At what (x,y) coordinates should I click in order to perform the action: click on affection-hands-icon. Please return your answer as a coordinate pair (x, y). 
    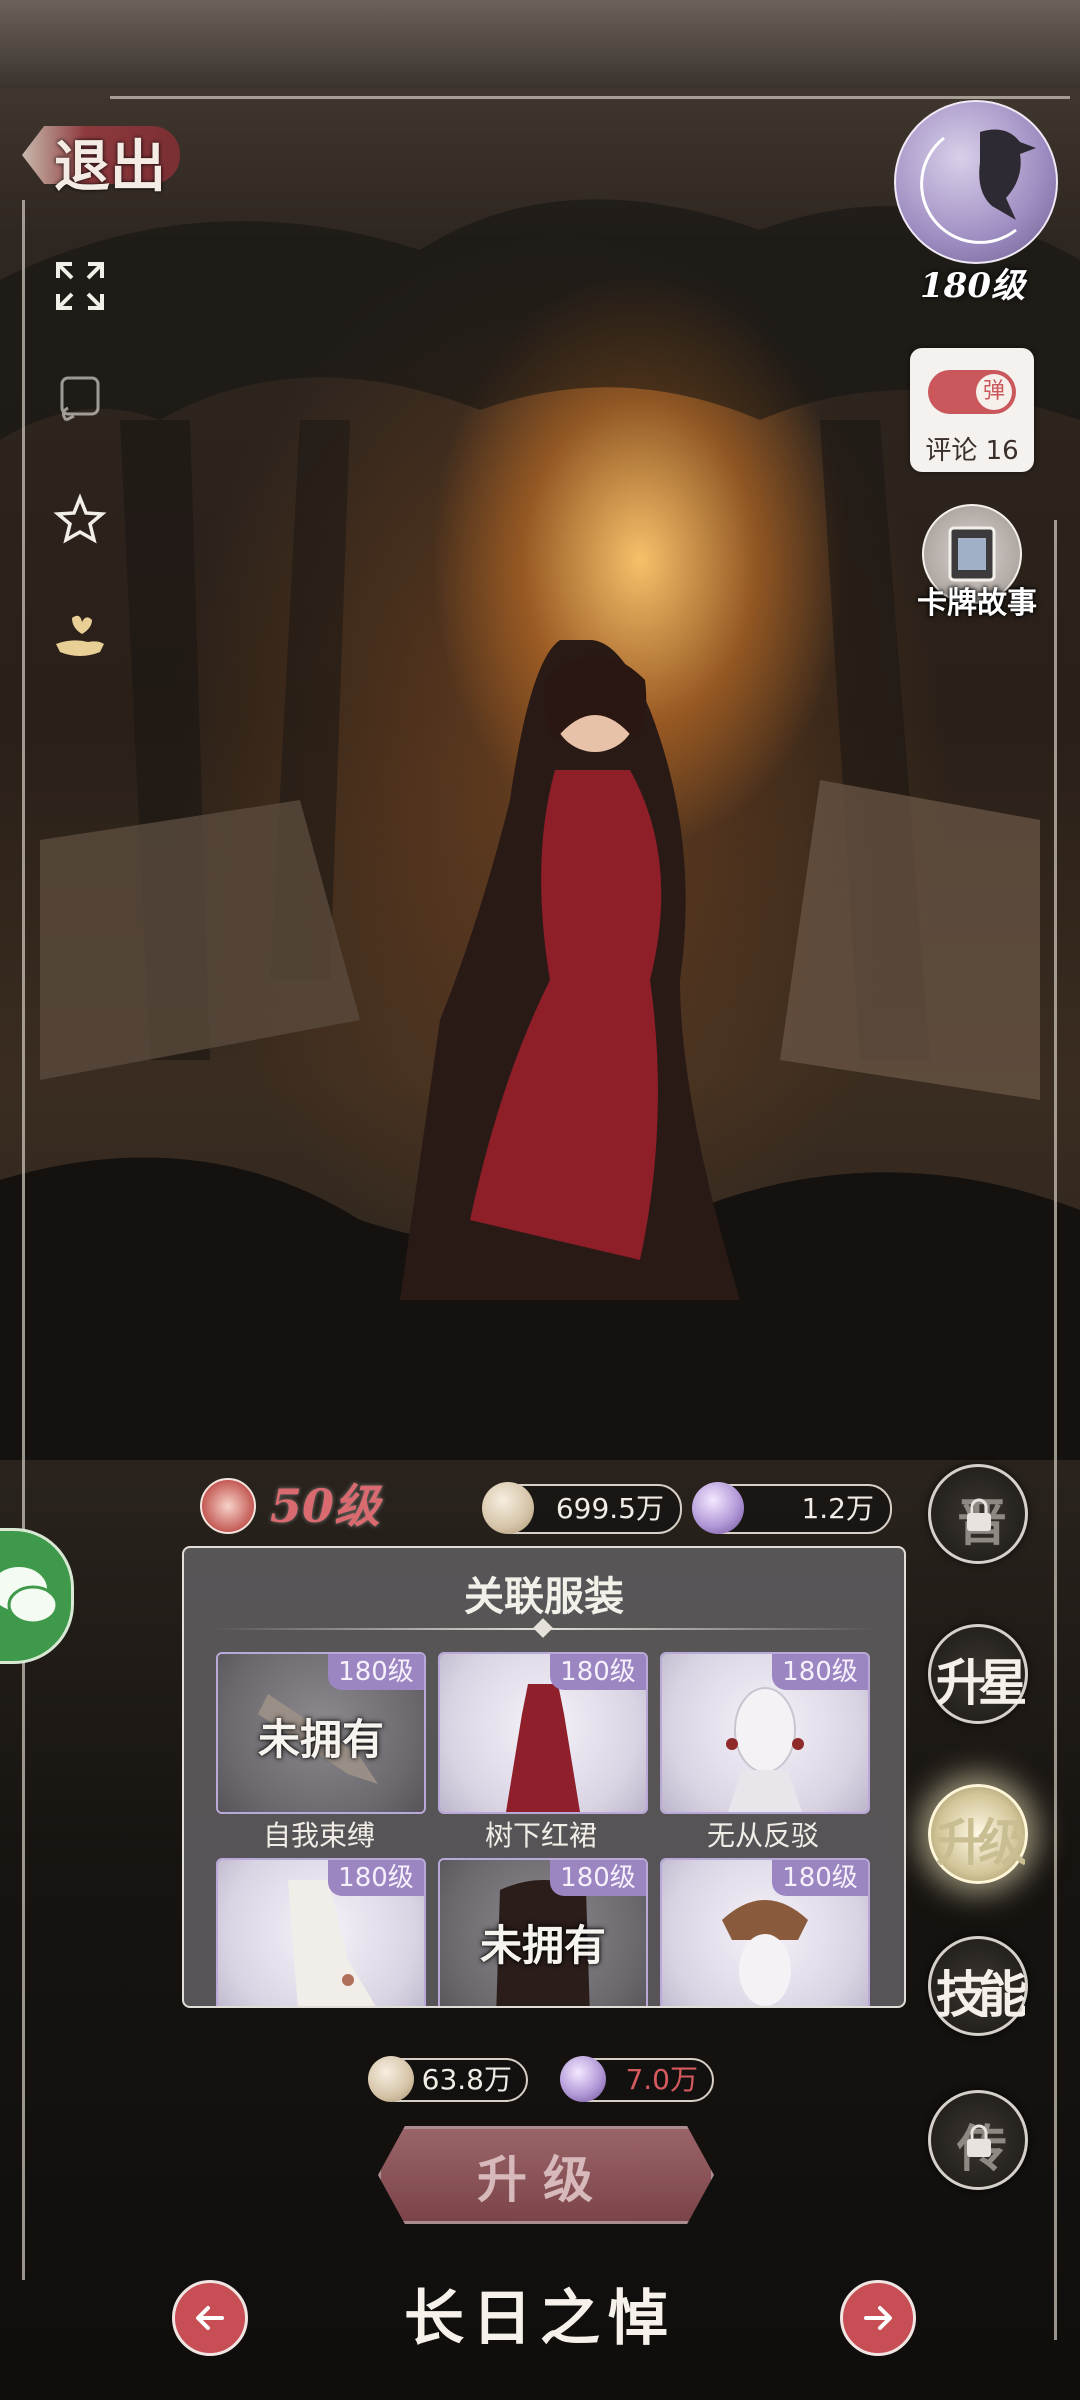
    Looking at the image, I should click on (80, 638).